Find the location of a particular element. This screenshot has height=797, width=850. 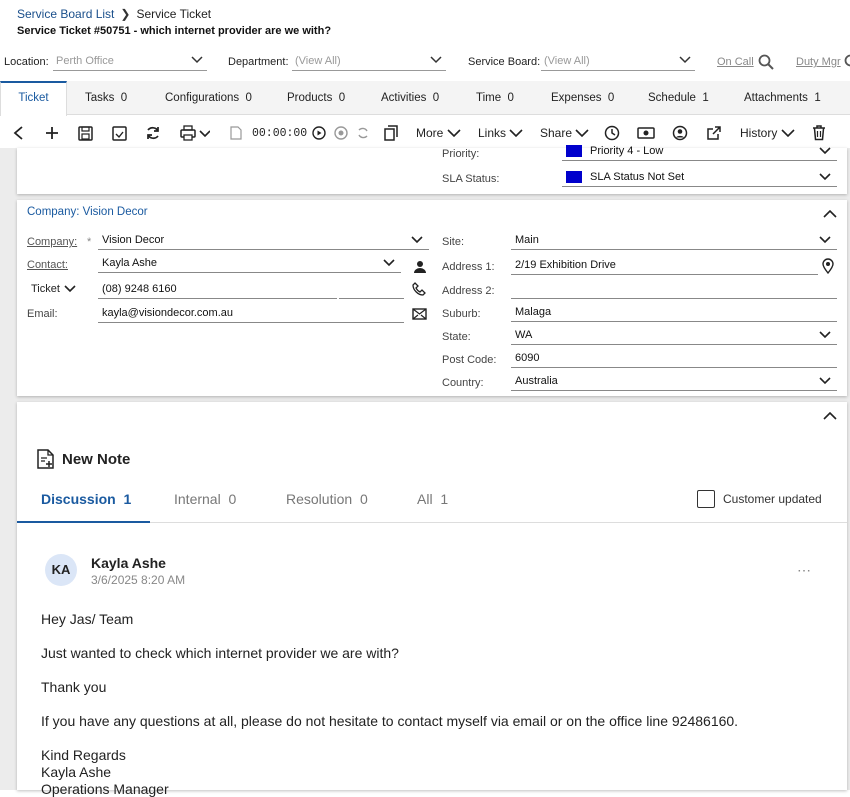

tab-resolution: Resolution 0 is located at coordinates (327, 499).